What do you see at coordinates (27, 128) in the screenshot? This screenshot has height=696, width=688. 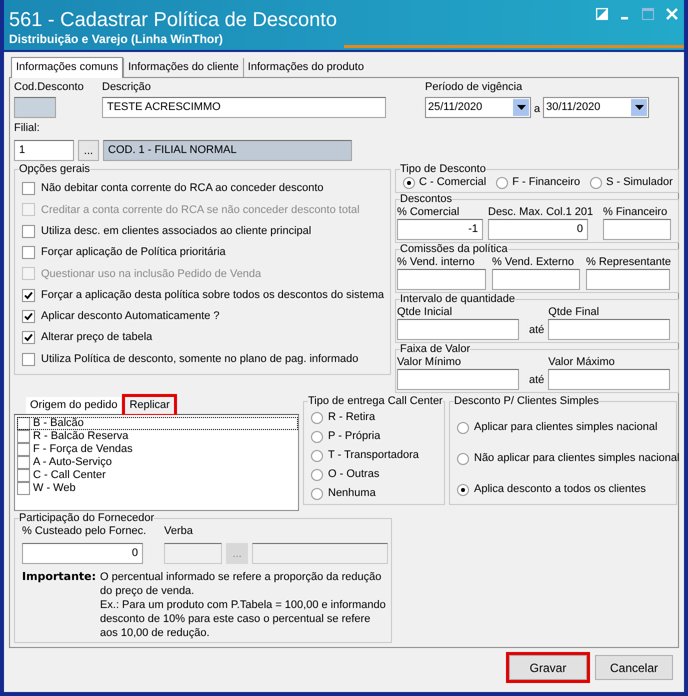 I see `field-label: Filial:` at bounding box center [27, 128].